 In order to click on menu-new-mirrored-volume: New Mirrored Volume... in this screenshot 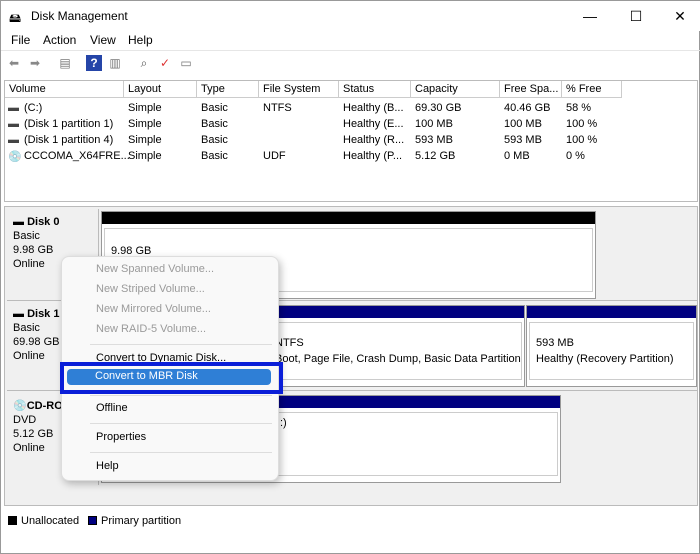, I will do `click(153, 309)`.